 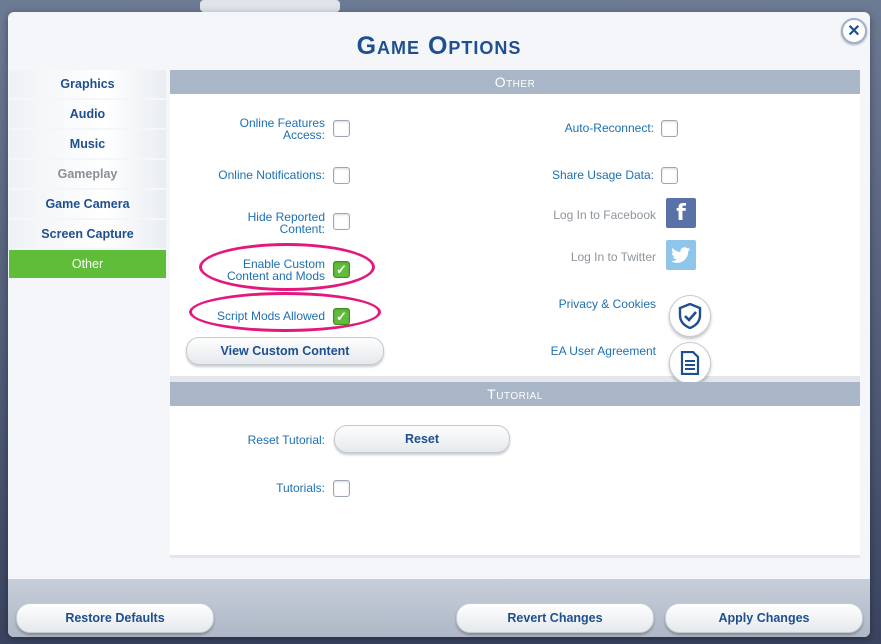 I want to click on facebook-login-label: Log In to Facebook, so click(x=604, y=215).